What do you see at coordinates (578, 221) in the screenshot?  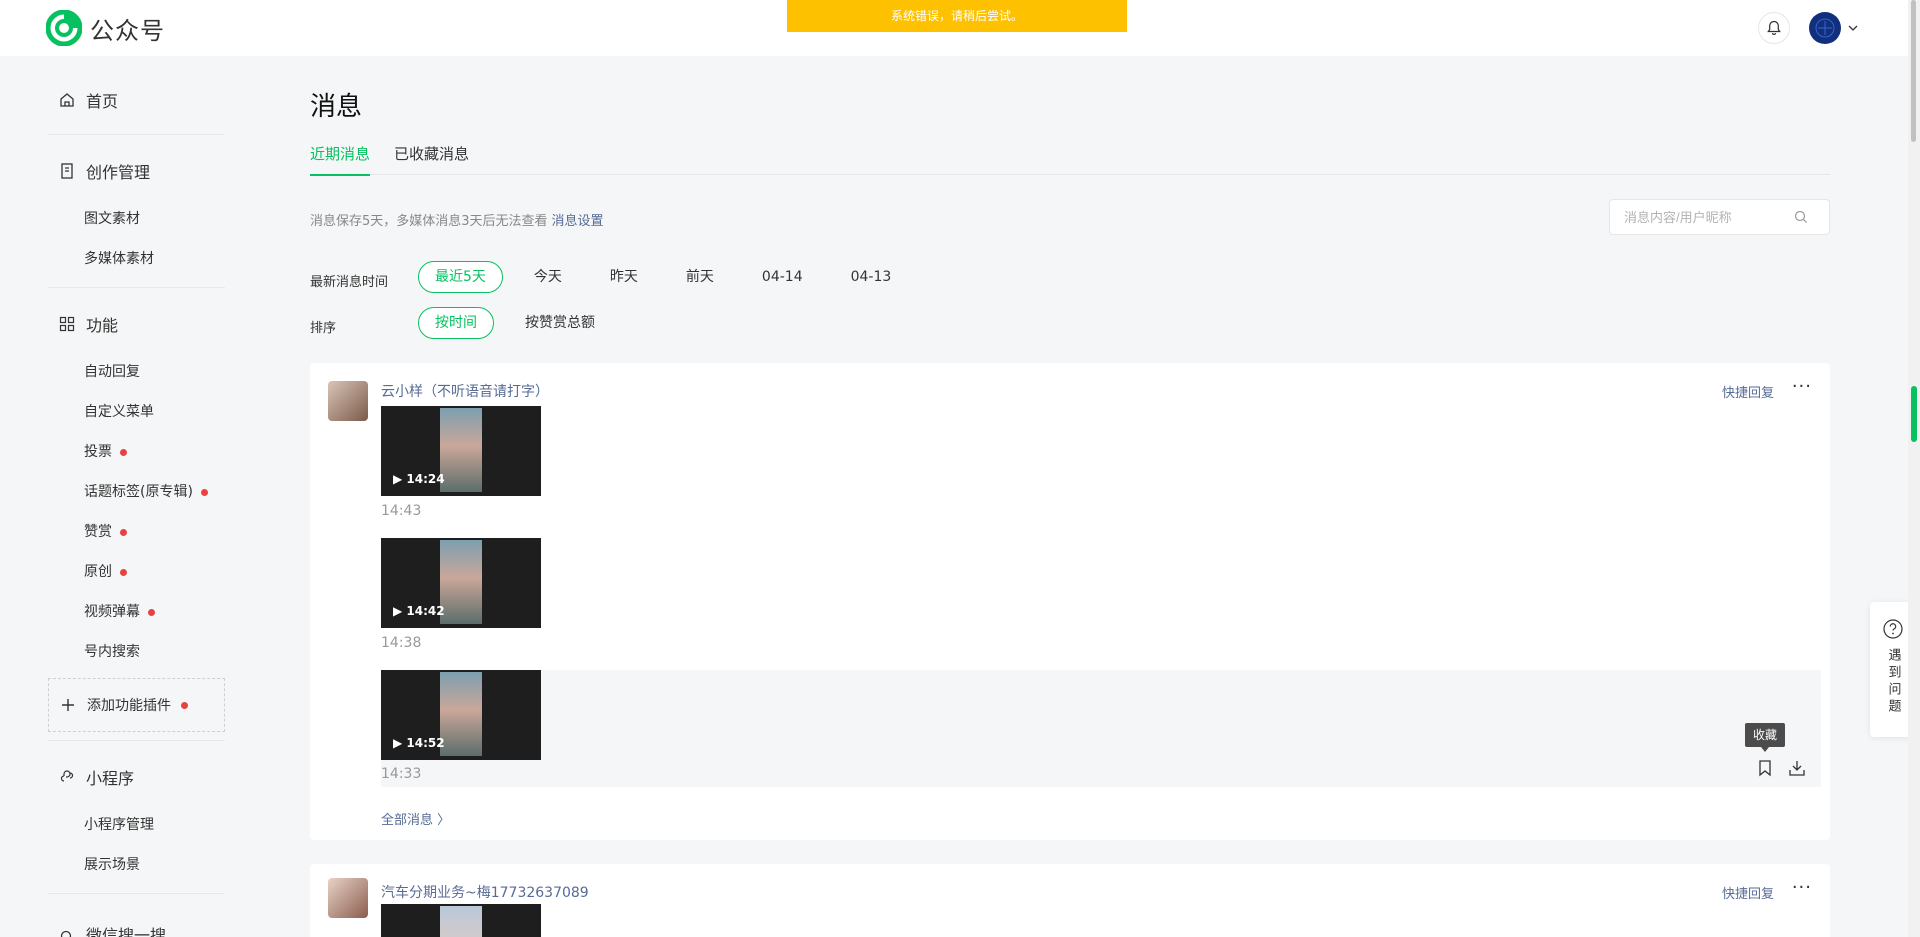 I see `message-settings-link: 消息设置` at bounding box center [578, 221].